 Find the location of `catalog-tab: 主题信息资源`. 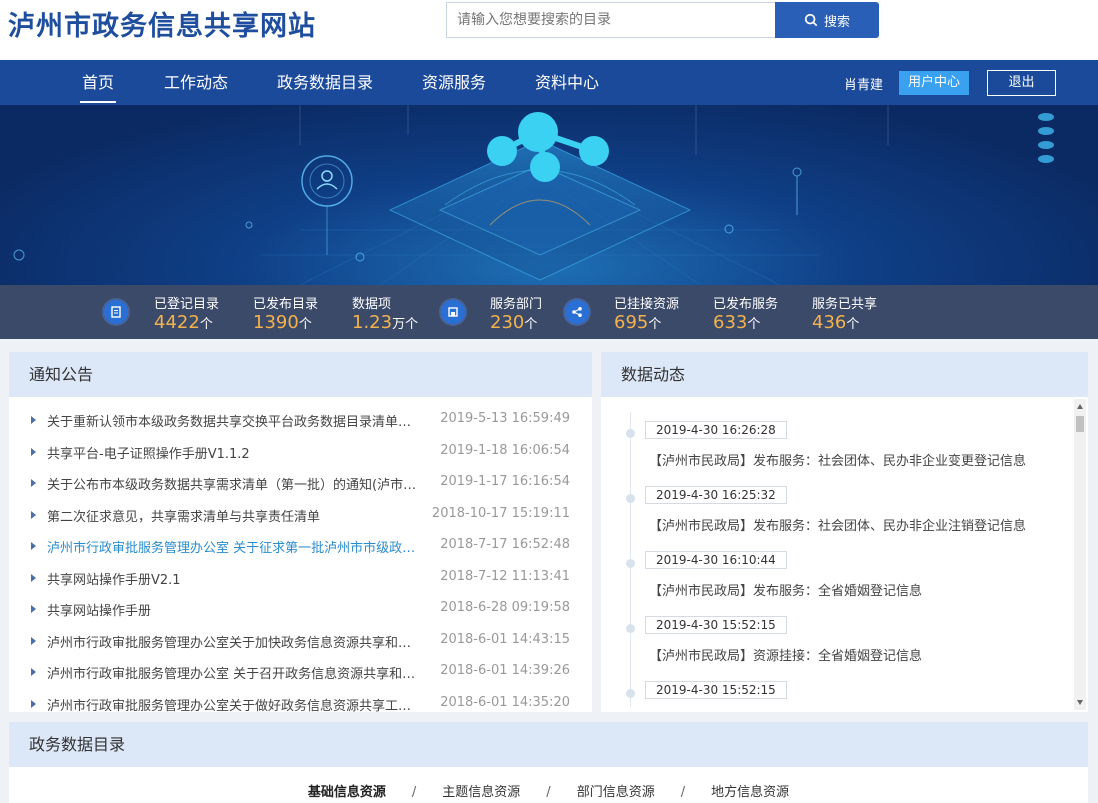

catalog-tab: 主题信息资源 is located at coordinates (481, 790).